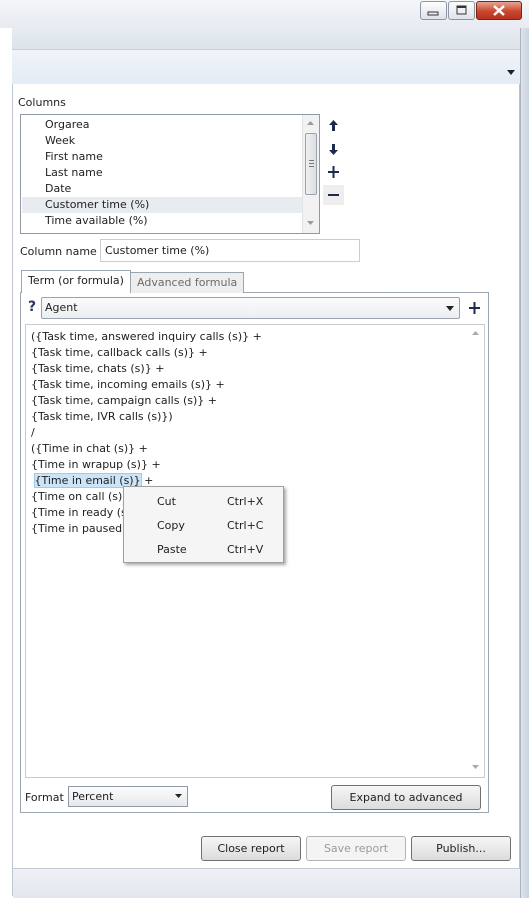  What do you see at coordinates (166, 501) in the screenshot?
I see `menu-item-label: Cut` at bounding box center [166, 501].